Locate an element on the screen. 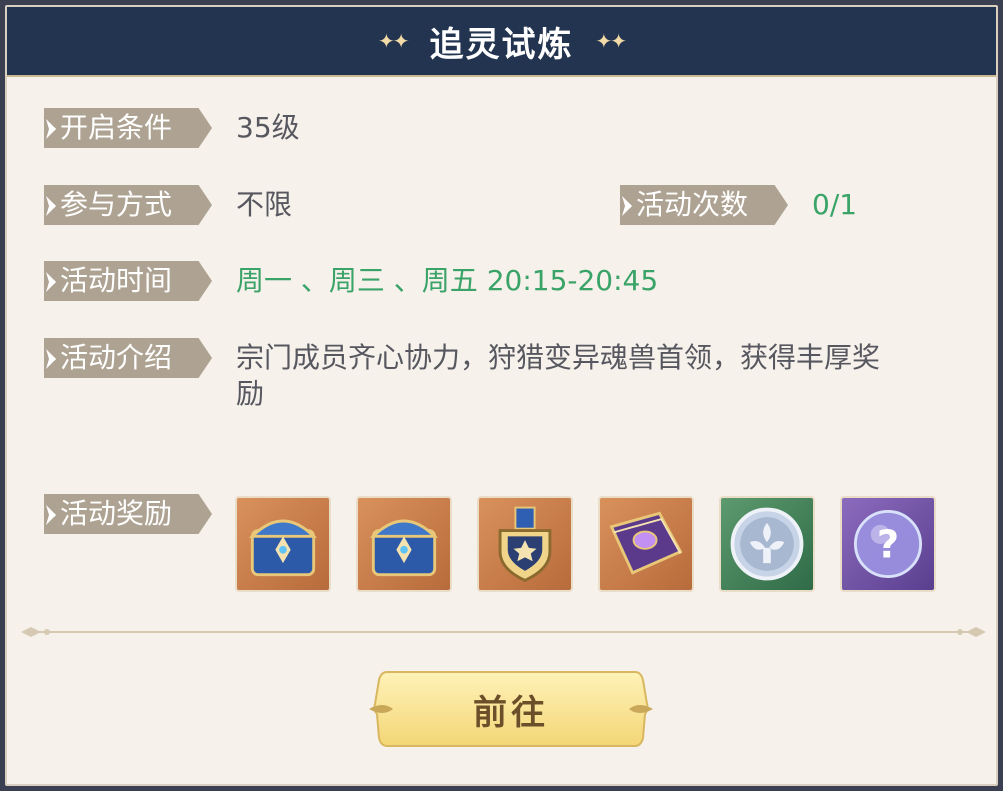 The image size is (1003, 791). section-divider is located at coordinates (503, 632).